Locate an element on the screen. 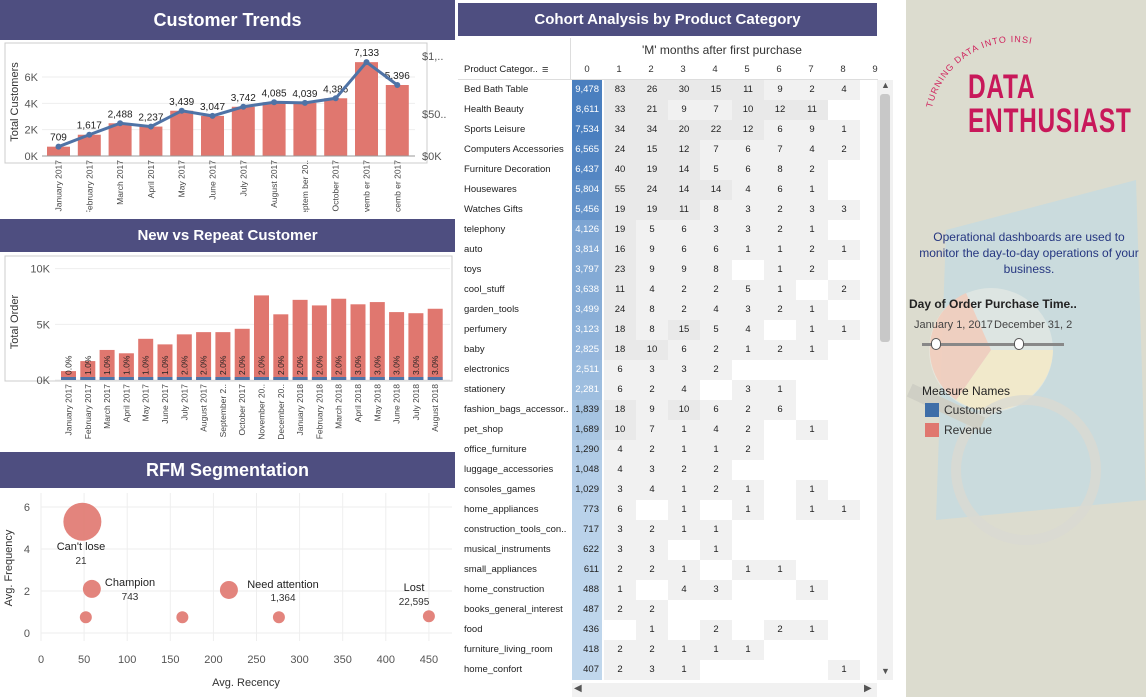 Image resolution: width=1146 pixels, height=697 pixels. cohort-row: small_appliances 611 2 2 1 1 1 is located at coordinates (668, 570).